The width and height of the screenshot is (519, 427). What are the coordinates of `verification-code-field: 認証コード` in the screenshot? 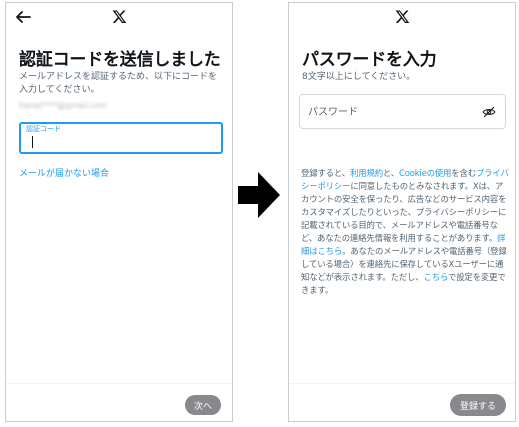 It's located at (121, 138).